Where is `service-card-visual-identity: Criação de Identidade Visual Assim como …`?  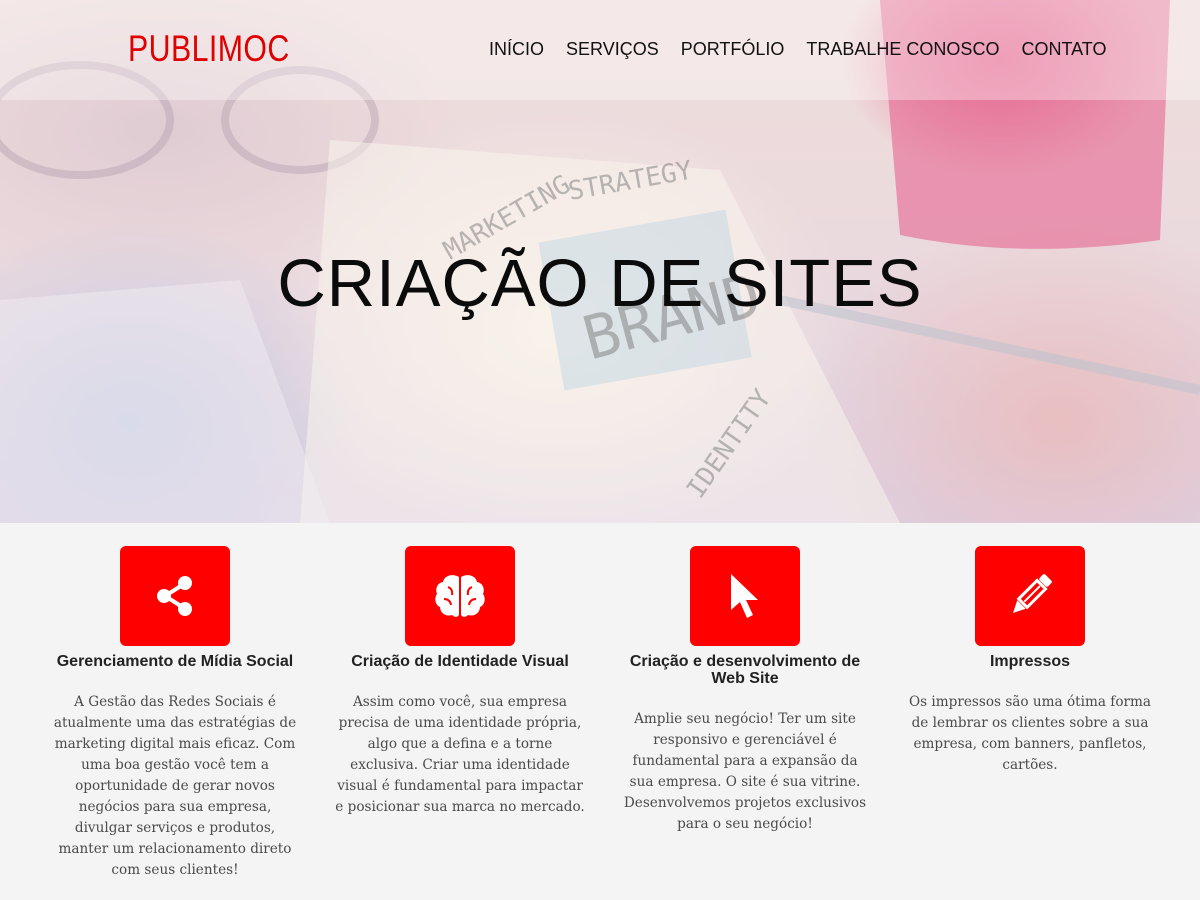
service-card-visual-identity: Criação de Identidade Visual Assim como … is located at coordinates (460, 670).